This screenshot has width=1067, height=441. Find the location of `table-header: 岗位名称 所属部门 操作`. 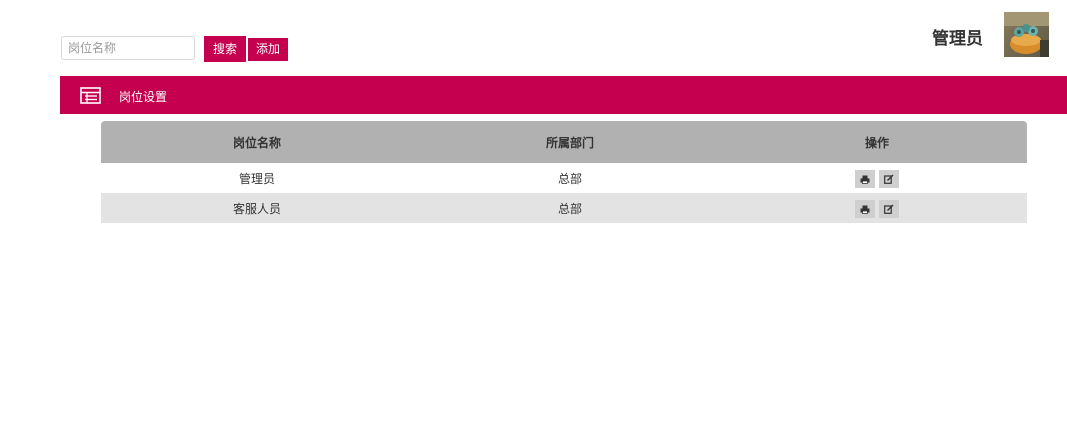

table-header: 岗位名称 所属部门 操作 is located at coordinates (564, 142).